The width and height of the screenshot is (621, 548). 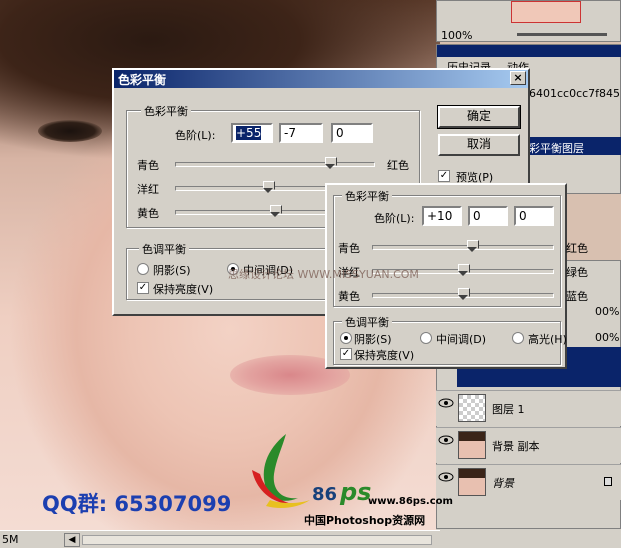 What do you see at coordinates (607, 311) in the screenshot?
I see `opacity-value: 00%` at bounding box center [607, 311].